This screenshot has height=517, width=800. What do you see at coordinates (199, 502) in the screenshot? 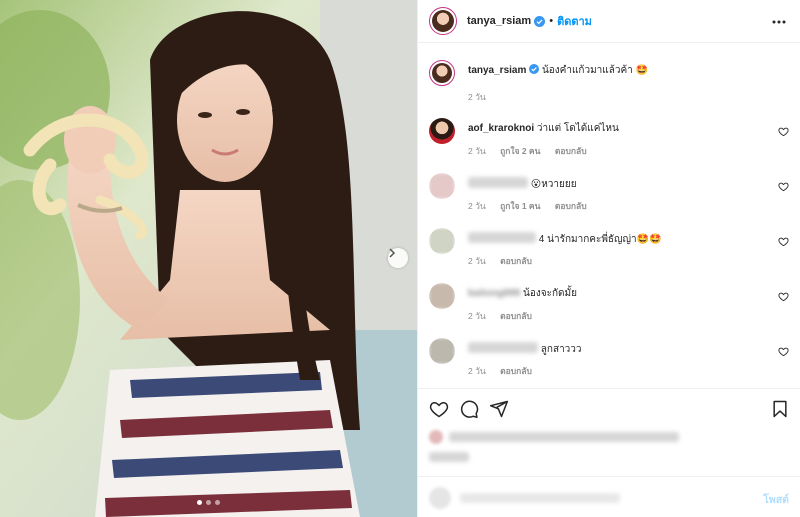
I see `carousel-dot-active` at bounding box center [199, 502].